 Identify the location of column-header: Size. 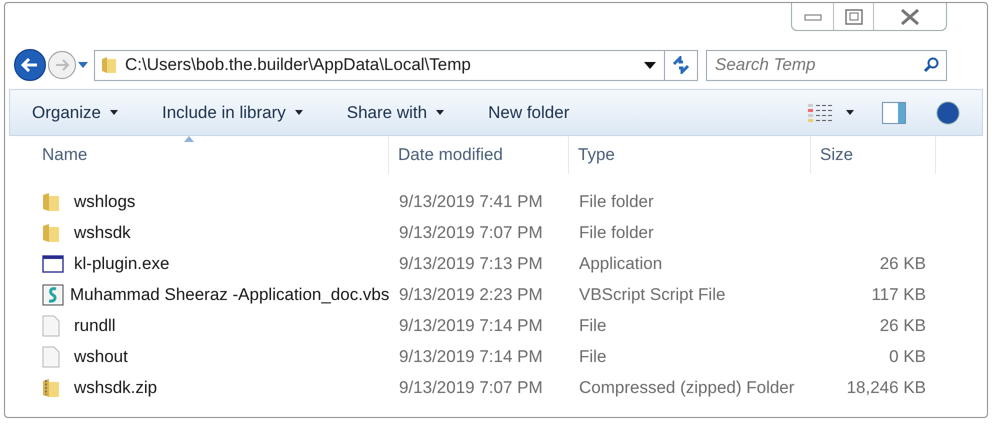
(873, 155).